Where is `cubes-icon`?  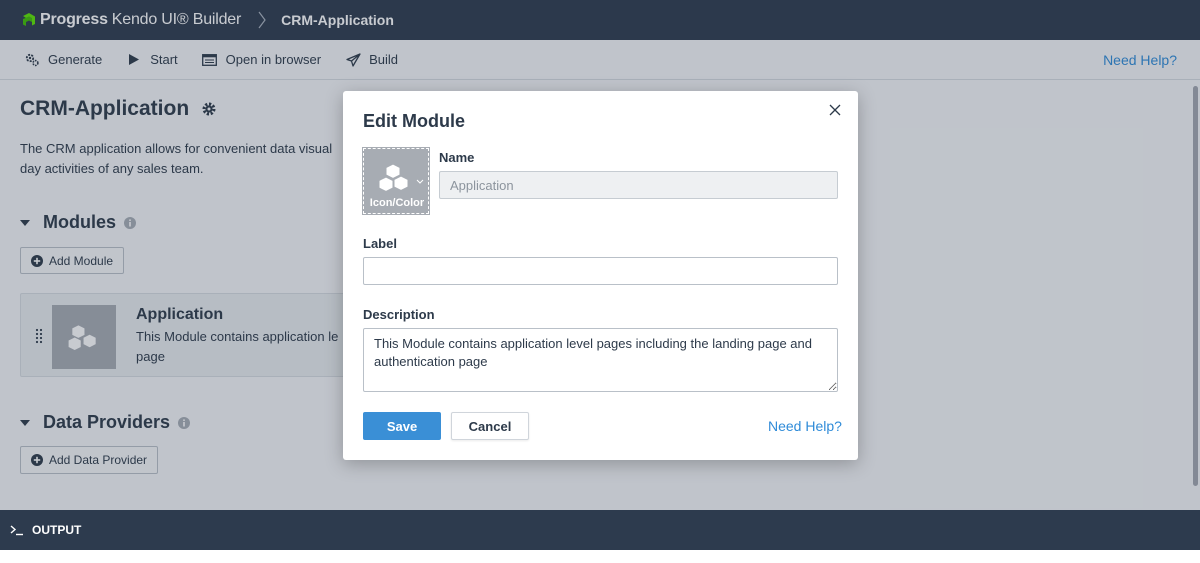
cubes-icon is located at coordinates (394, 178).